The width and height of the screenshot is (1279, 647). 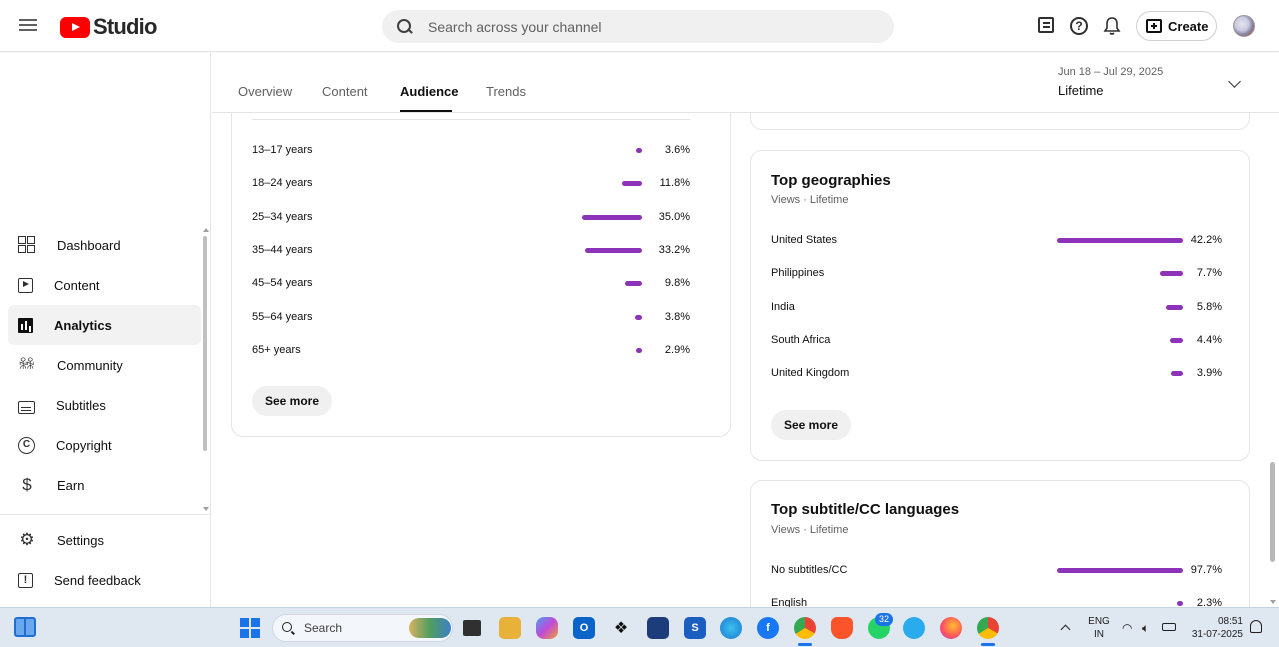 I want to click on sidebar-item-label: Content, so click(x=77, y=285).